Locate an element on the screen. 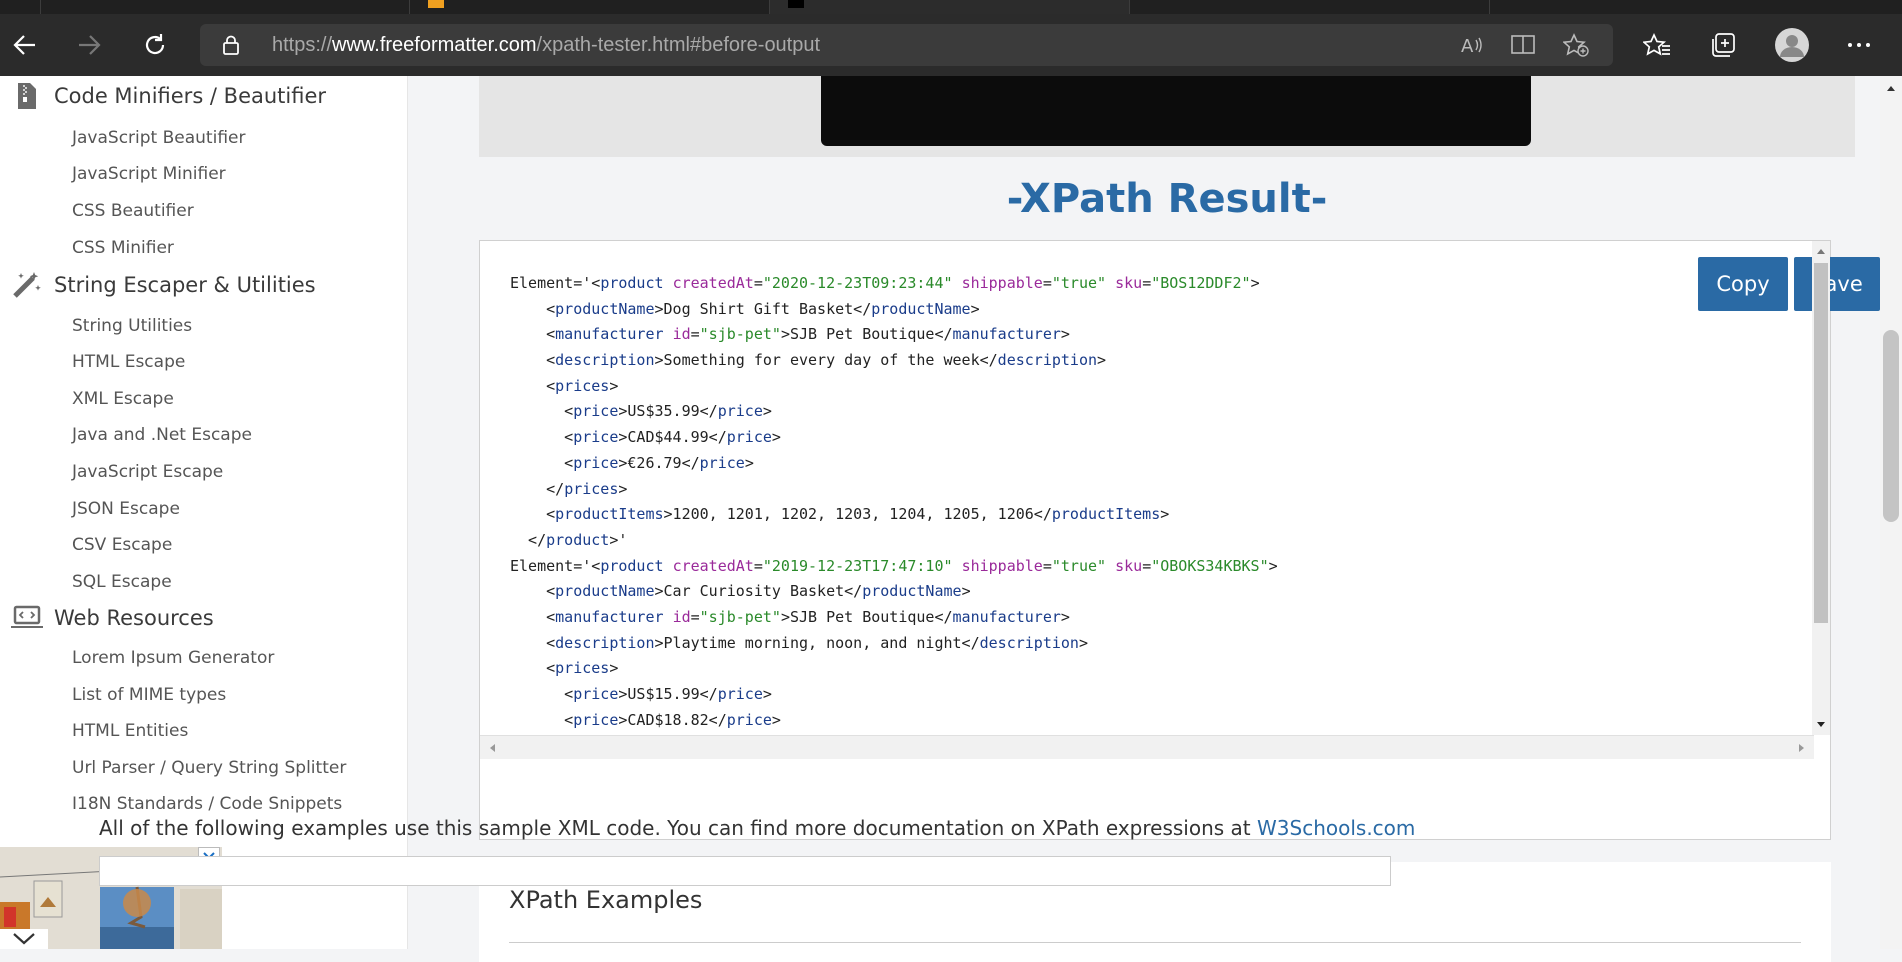  favorites-icon is located at coordinates (1657, 45).